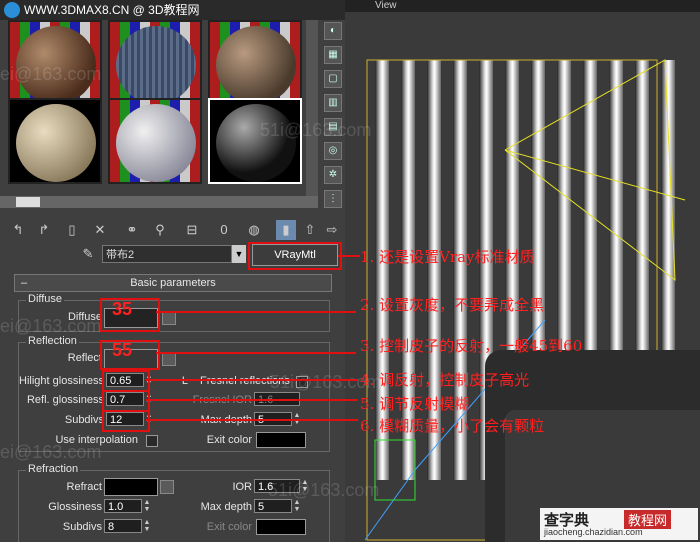  I want to click on ior-label: IOR, so click(242, 487).